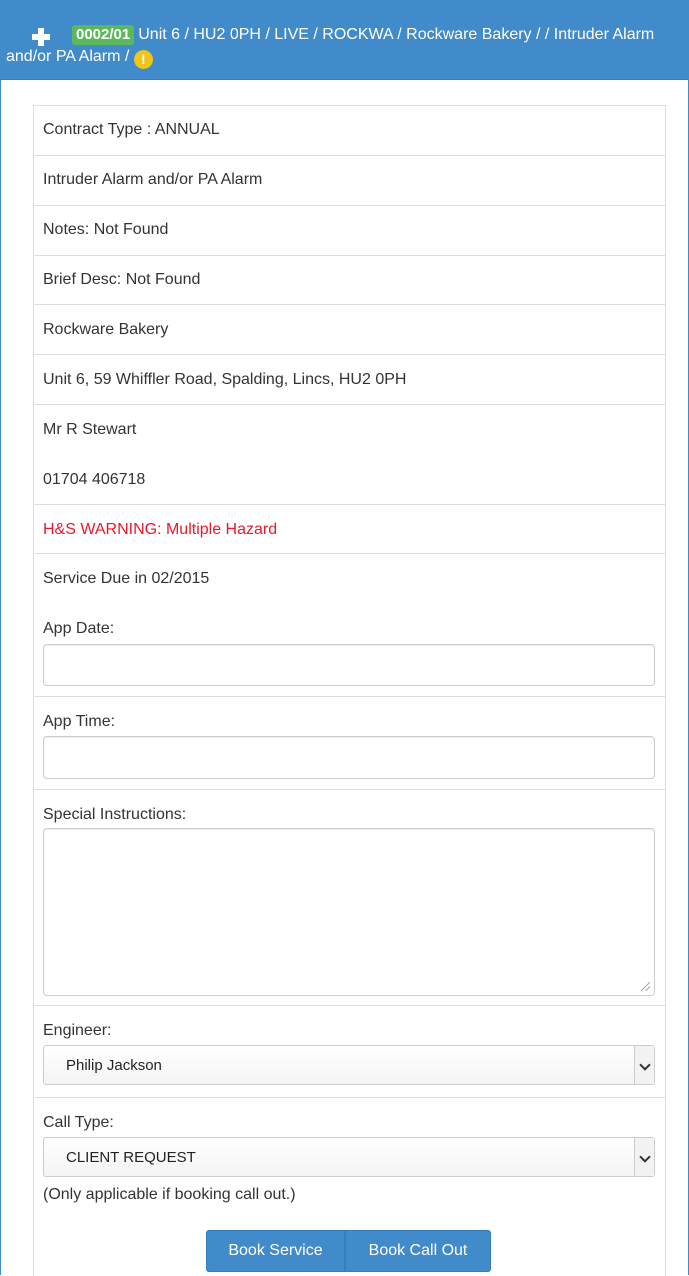 The height and width of the screenshot is (1276, 689). What do you see at coordinates (90, 429) in the screenshot?
I see `contact-name: Mr R Stewart` at bounding box center [90, 429].